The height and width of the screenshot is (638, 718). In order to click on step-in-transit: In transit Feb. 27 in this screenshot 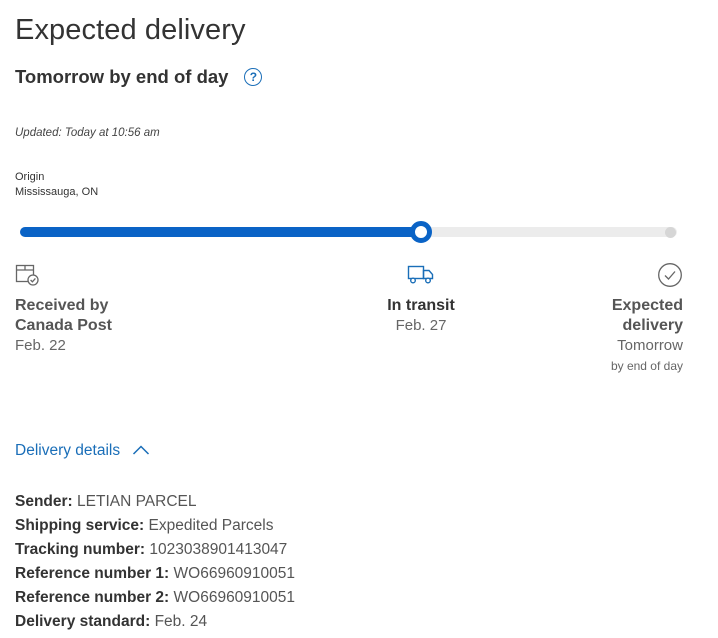, I will do `click(421, 299)`.